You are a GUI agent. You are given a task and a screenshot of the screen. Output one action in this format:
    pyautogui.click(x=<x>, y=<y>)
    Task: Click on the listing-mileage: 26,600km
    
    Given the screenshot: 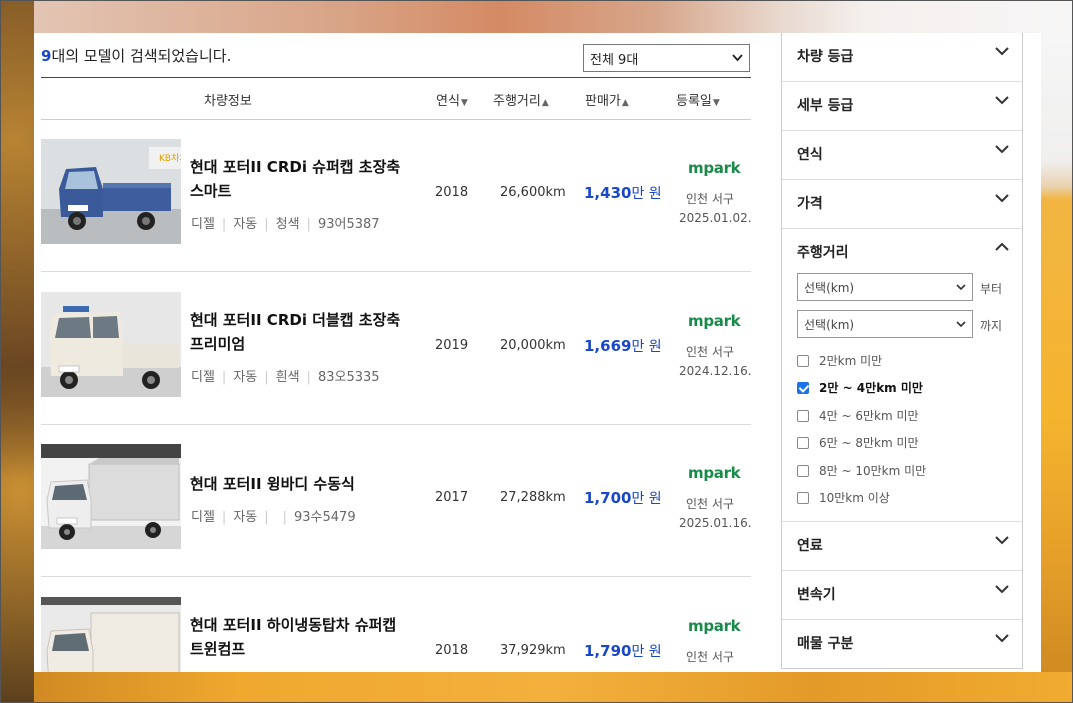 What is the action you would take?
    pyautogui.click(x=533, y=192)
    